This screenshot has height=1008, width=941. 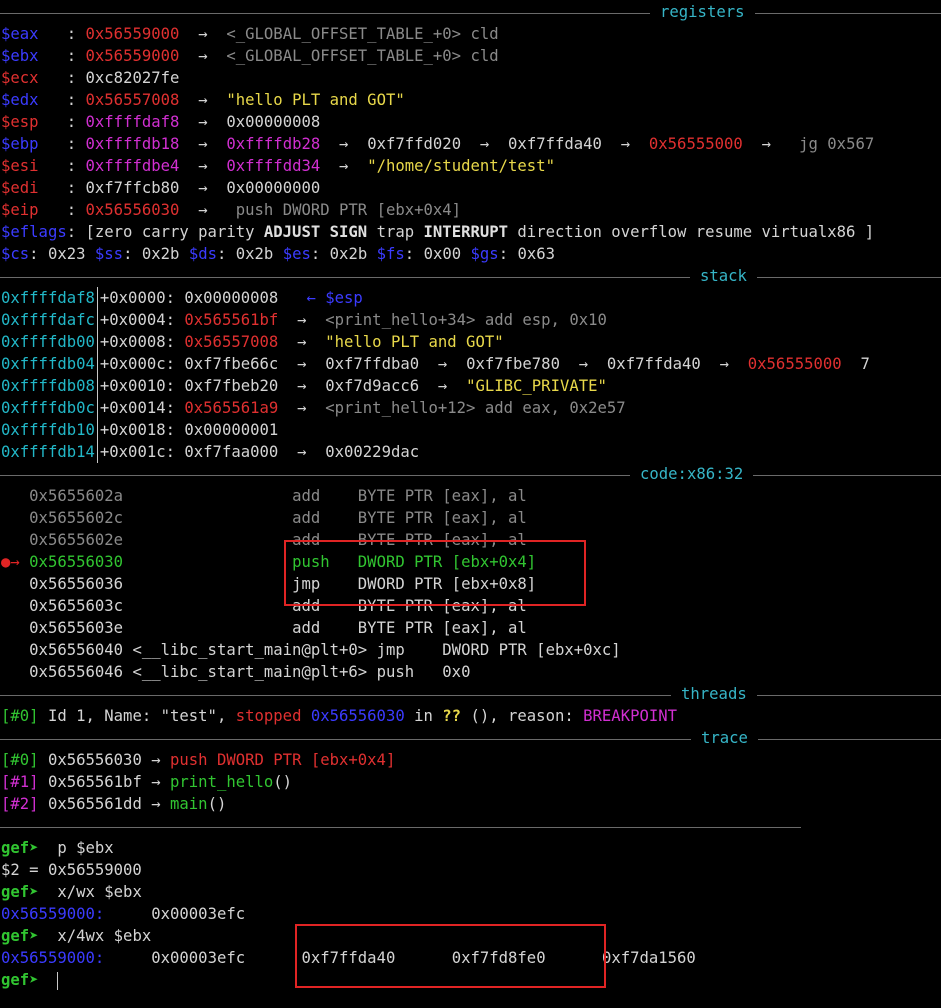 What do you see at coordinates (147, 782) in the screenshot?
I see `trace-entry: [#1] 0x565561bf → print_hello()` at bounding box center [147, 782].